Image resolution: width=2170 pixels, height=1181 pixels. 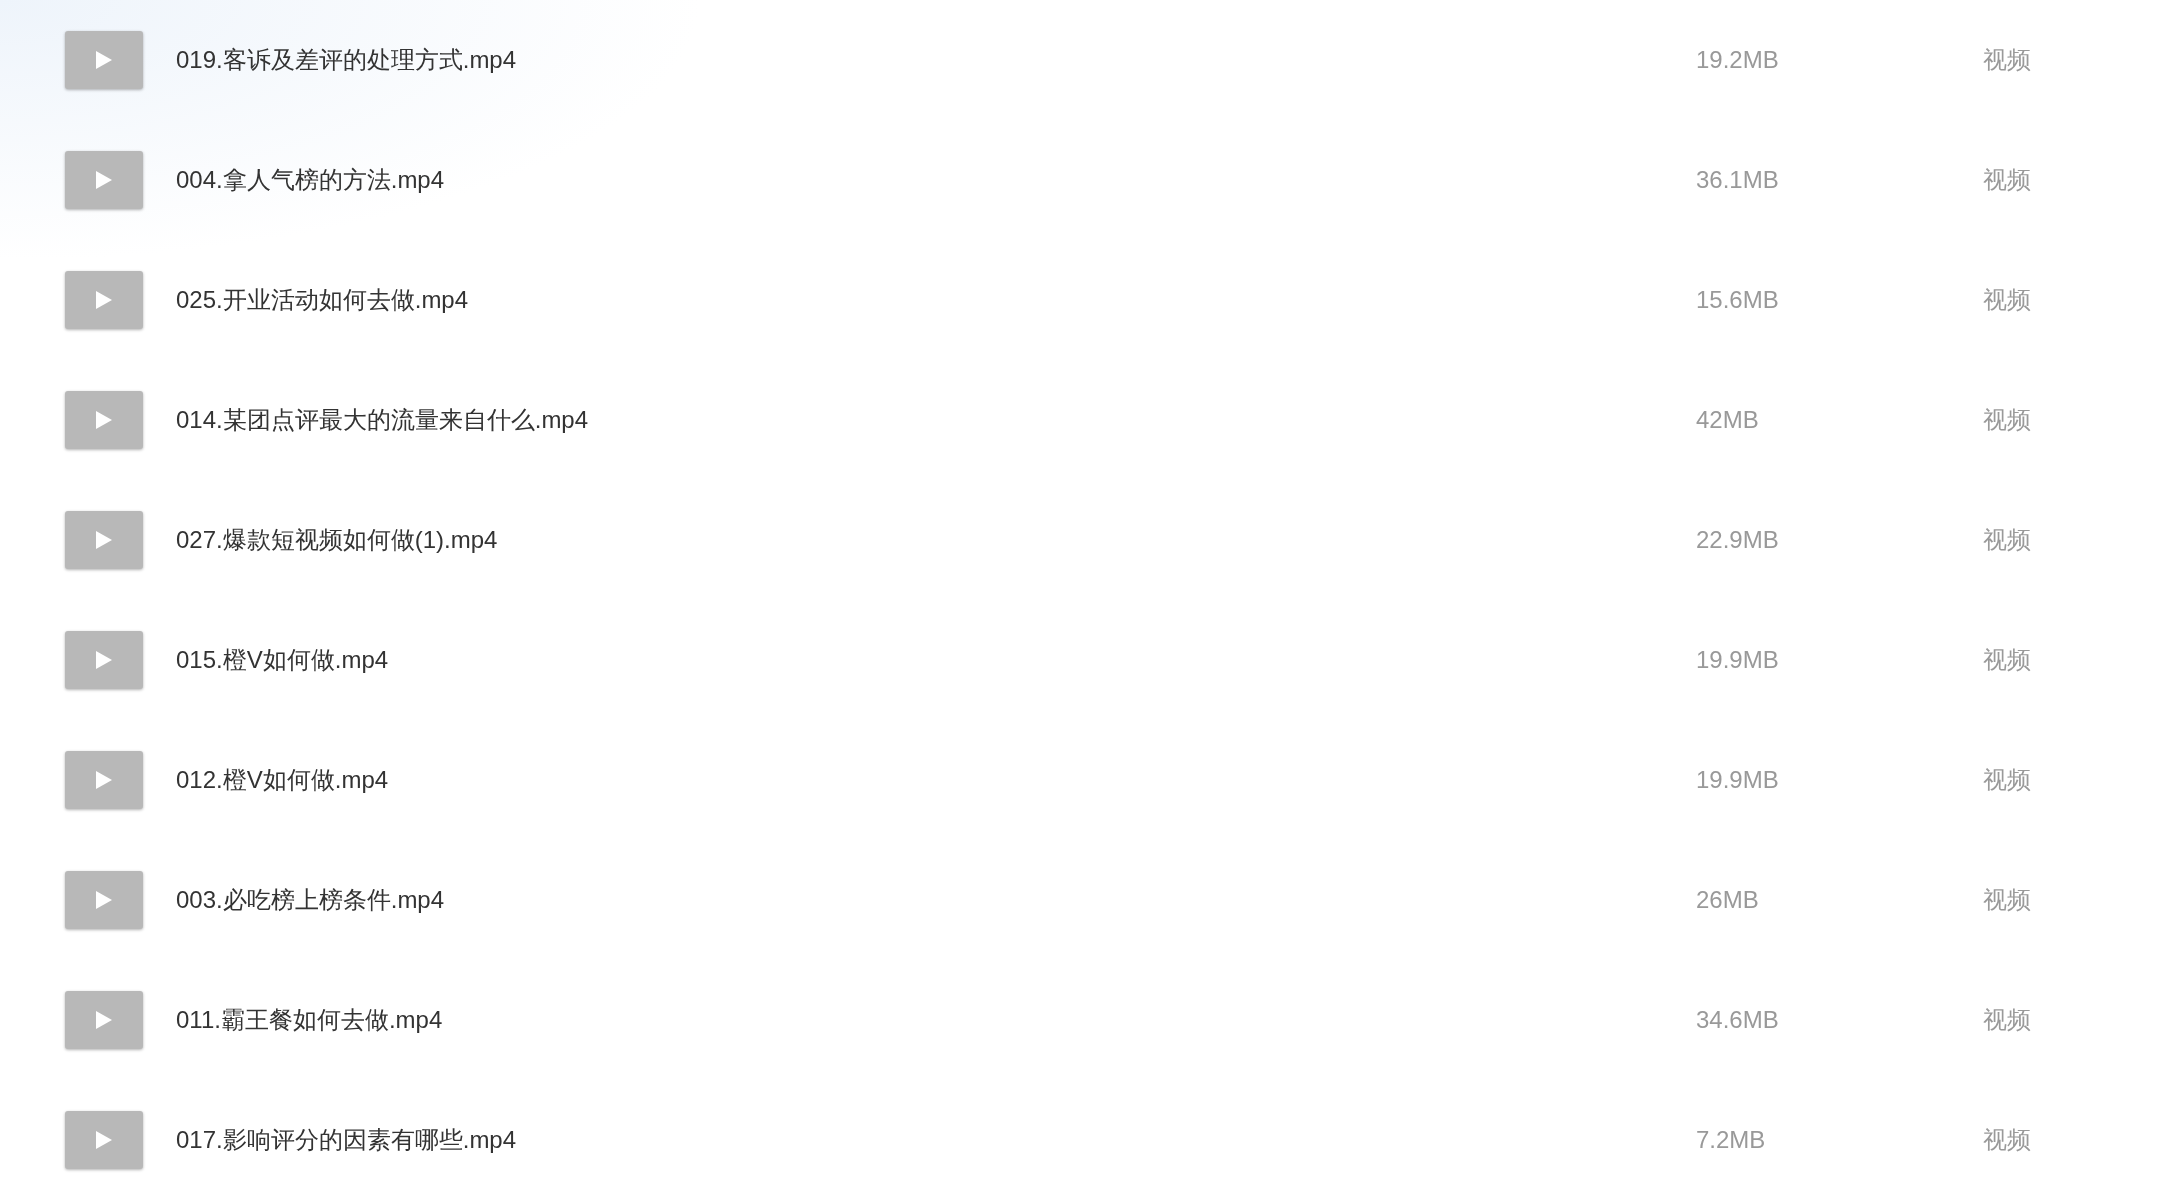 I want to click on file-size: 26MB, so click(x=1728, y=900).